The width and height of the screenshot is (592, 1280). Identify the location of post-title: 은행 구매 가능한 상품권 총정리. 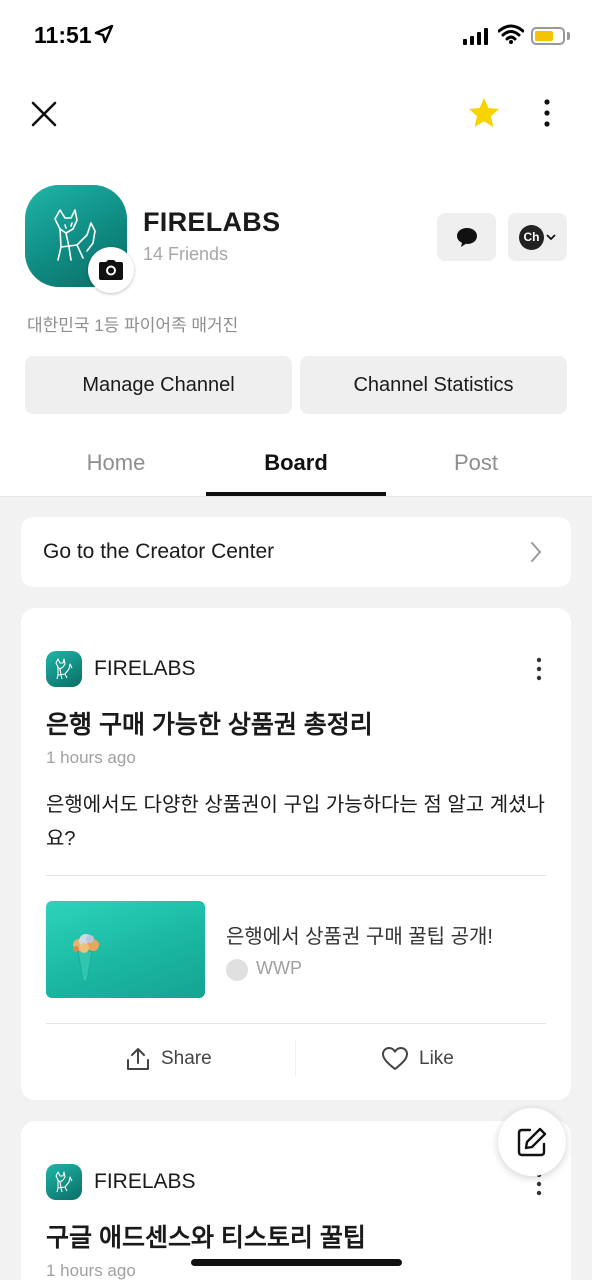
(209, 723).